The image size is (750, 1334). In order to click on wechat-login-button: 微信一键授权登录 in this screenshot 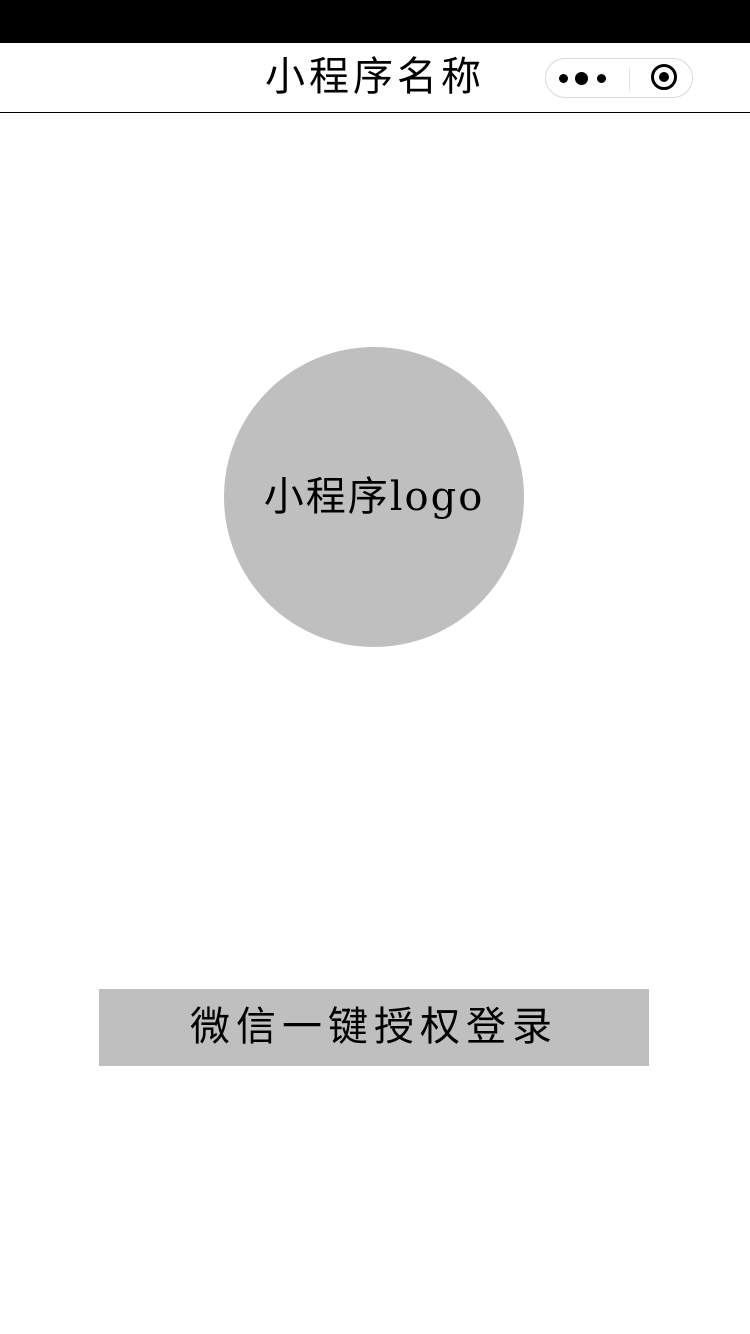, I will do `click(374, 1027)`.